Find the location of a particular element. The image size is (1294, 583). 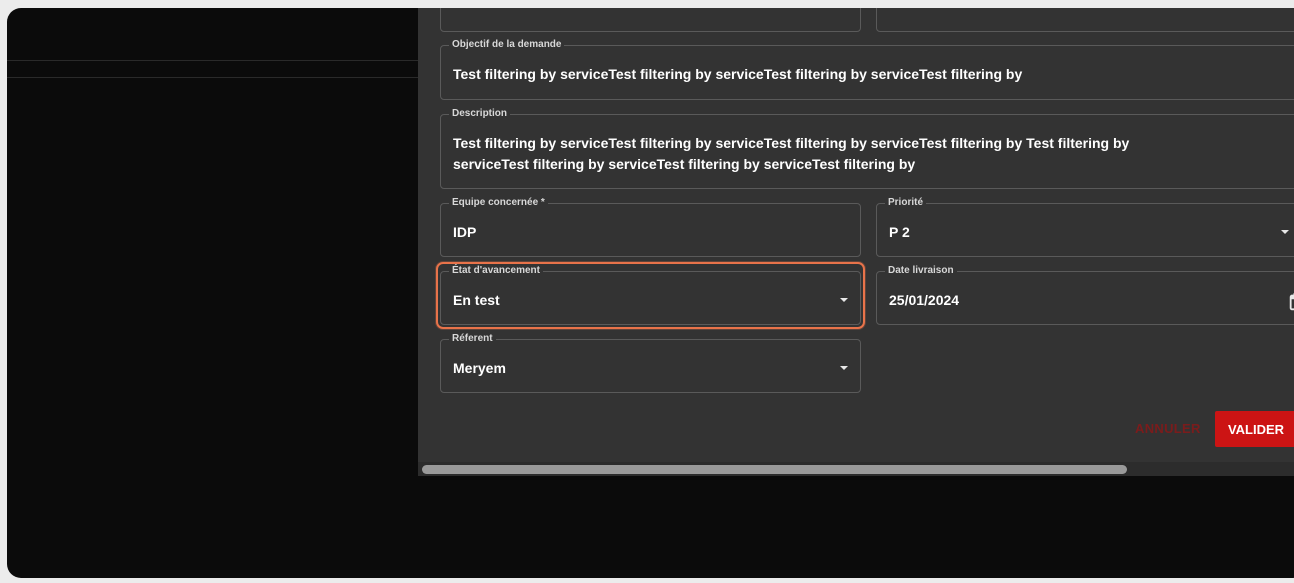

referent-select: Réferent Meryem is located at coordinates (650, 363).